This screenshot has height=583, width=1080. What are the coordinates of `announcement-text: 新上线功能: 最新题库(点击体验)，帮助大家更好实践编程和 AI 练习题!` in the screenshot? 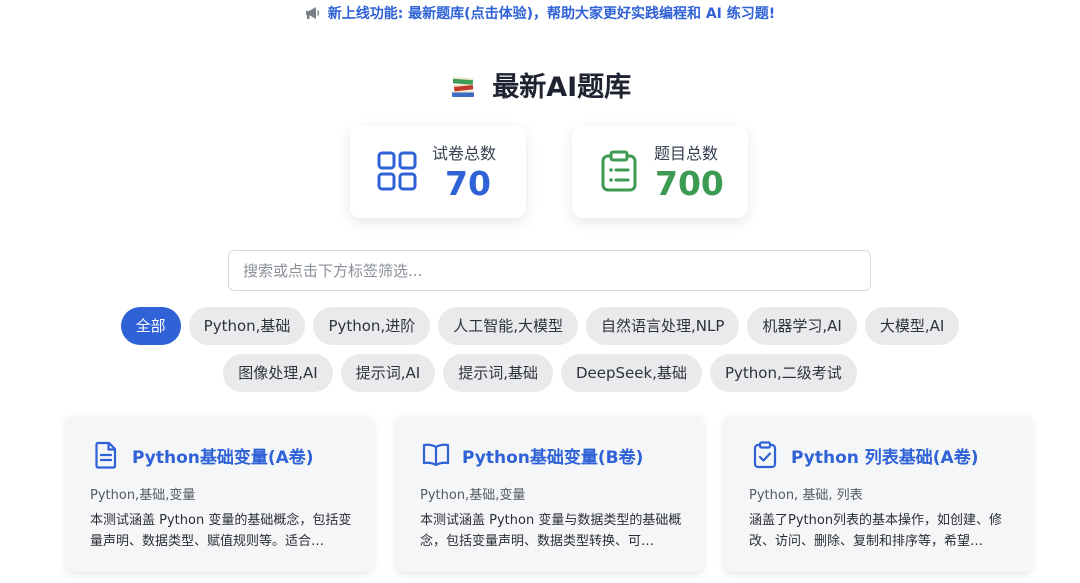 It's located at (551, 14).